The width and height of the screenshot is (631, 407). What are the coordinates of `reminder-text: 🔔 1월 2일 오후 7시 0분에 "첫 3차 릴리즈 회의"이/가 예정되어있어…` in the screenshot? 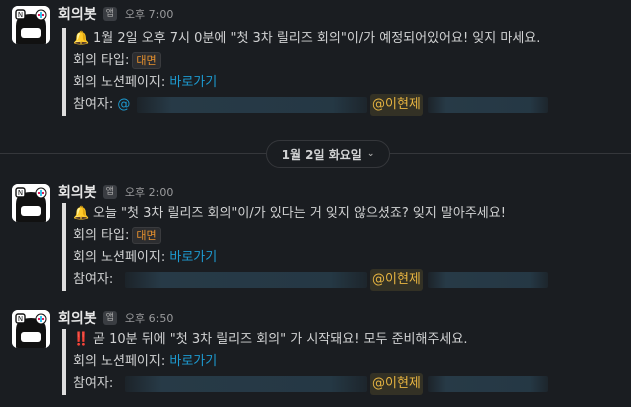 It's located at (318, 39).